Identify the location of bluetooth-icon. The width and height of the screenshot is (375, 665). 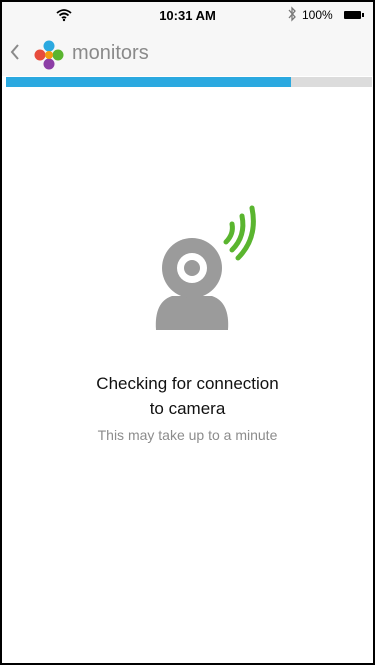
(292, 15).